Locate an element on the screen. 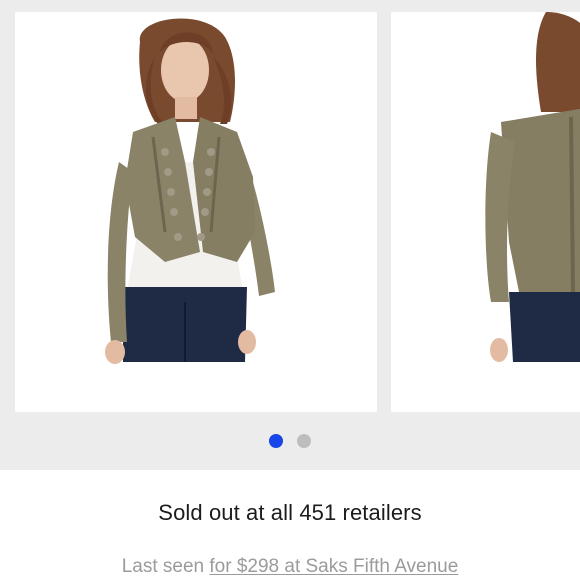 This screenshot has height=580, width=580. last-seen-prefix: Last seen is located at coordinates (165, 566).